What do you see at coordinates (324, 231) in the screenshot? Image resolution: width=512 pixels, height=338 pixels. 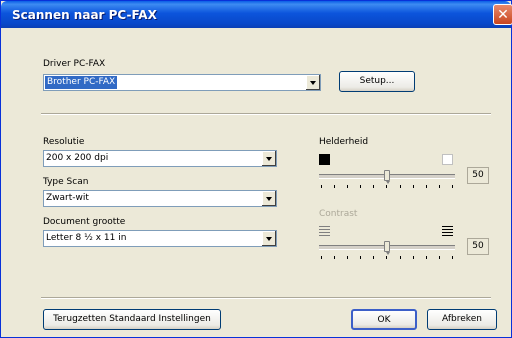 I see `low-contrast-icon` at bounding box center [324, 231].